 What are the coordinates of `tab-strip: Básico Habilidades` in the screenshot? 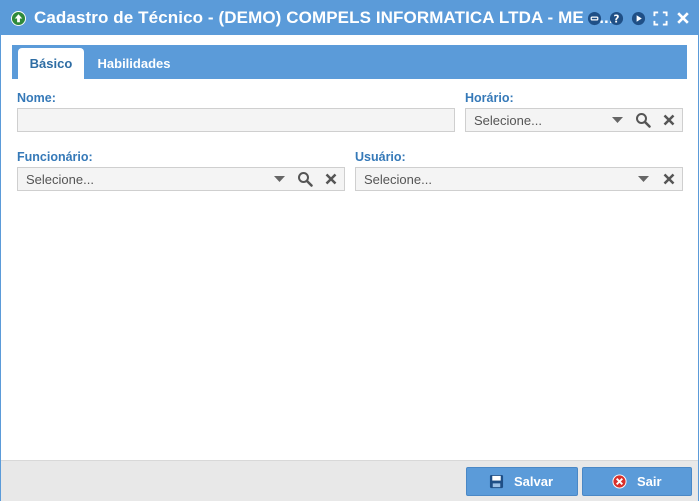 It's located at (349, 62).